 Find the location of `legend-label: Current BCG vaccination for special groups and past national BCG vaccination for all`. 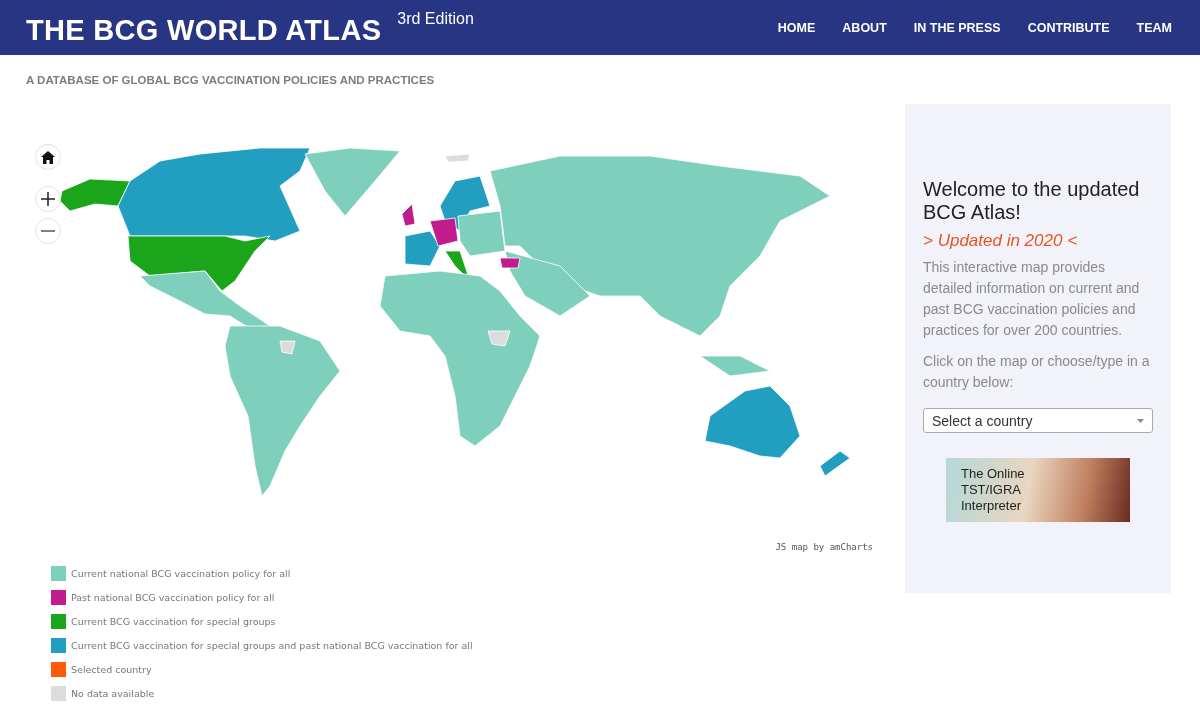

legend-label: Current BCG vaccination for special groups and past national BCG vaccination for all is located at coordinates (272, 645).